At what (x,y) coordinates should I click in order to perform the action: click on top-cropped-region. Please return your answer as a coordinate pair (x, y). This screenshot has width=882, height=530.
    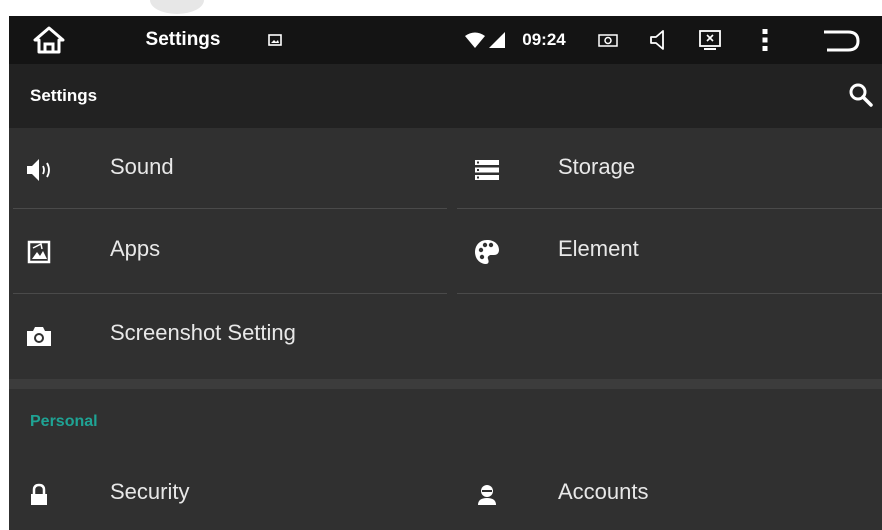
    Looking at the image, I should click on (441, 8).